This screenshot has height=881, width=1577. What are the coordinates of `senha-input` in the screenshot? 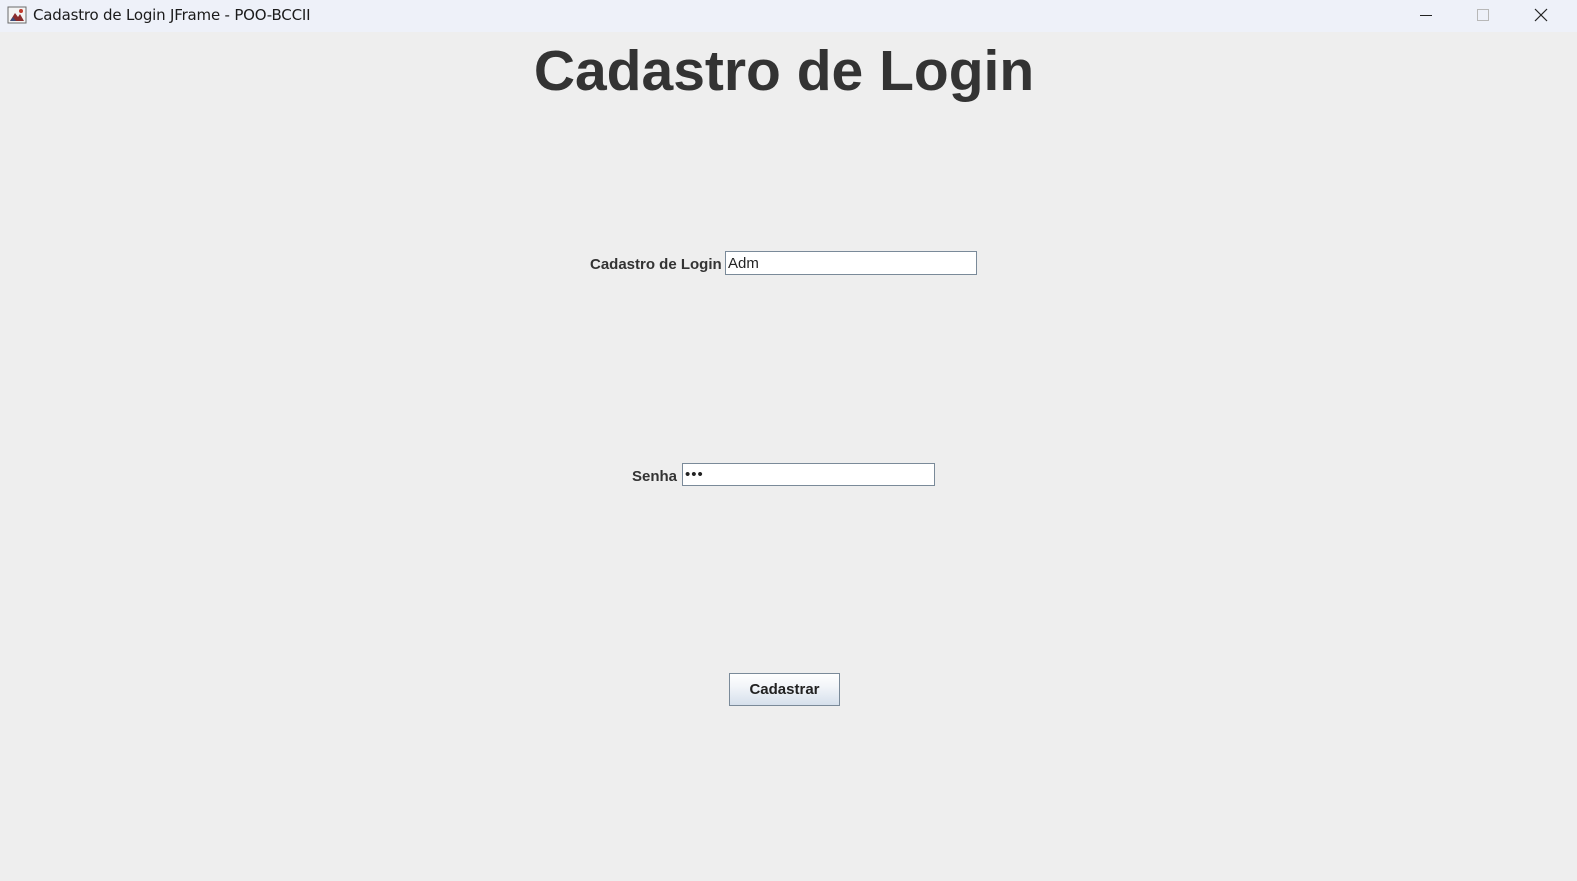 It's located at (808, 474).